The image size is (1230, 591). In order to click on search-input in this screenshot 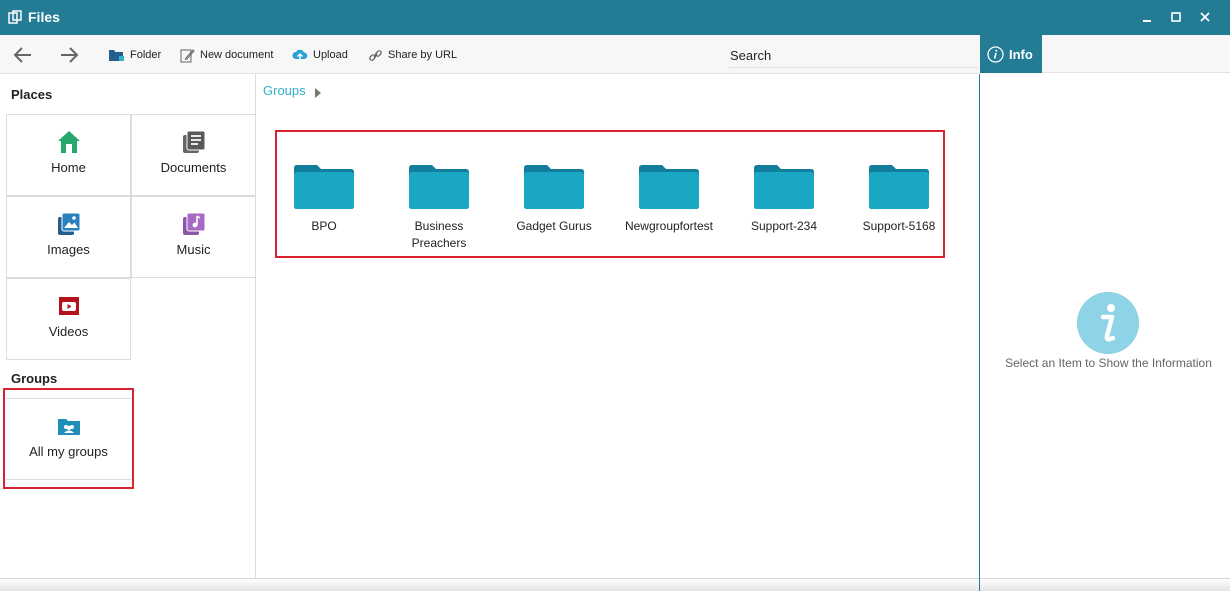, I will do `click(853, 55)`.